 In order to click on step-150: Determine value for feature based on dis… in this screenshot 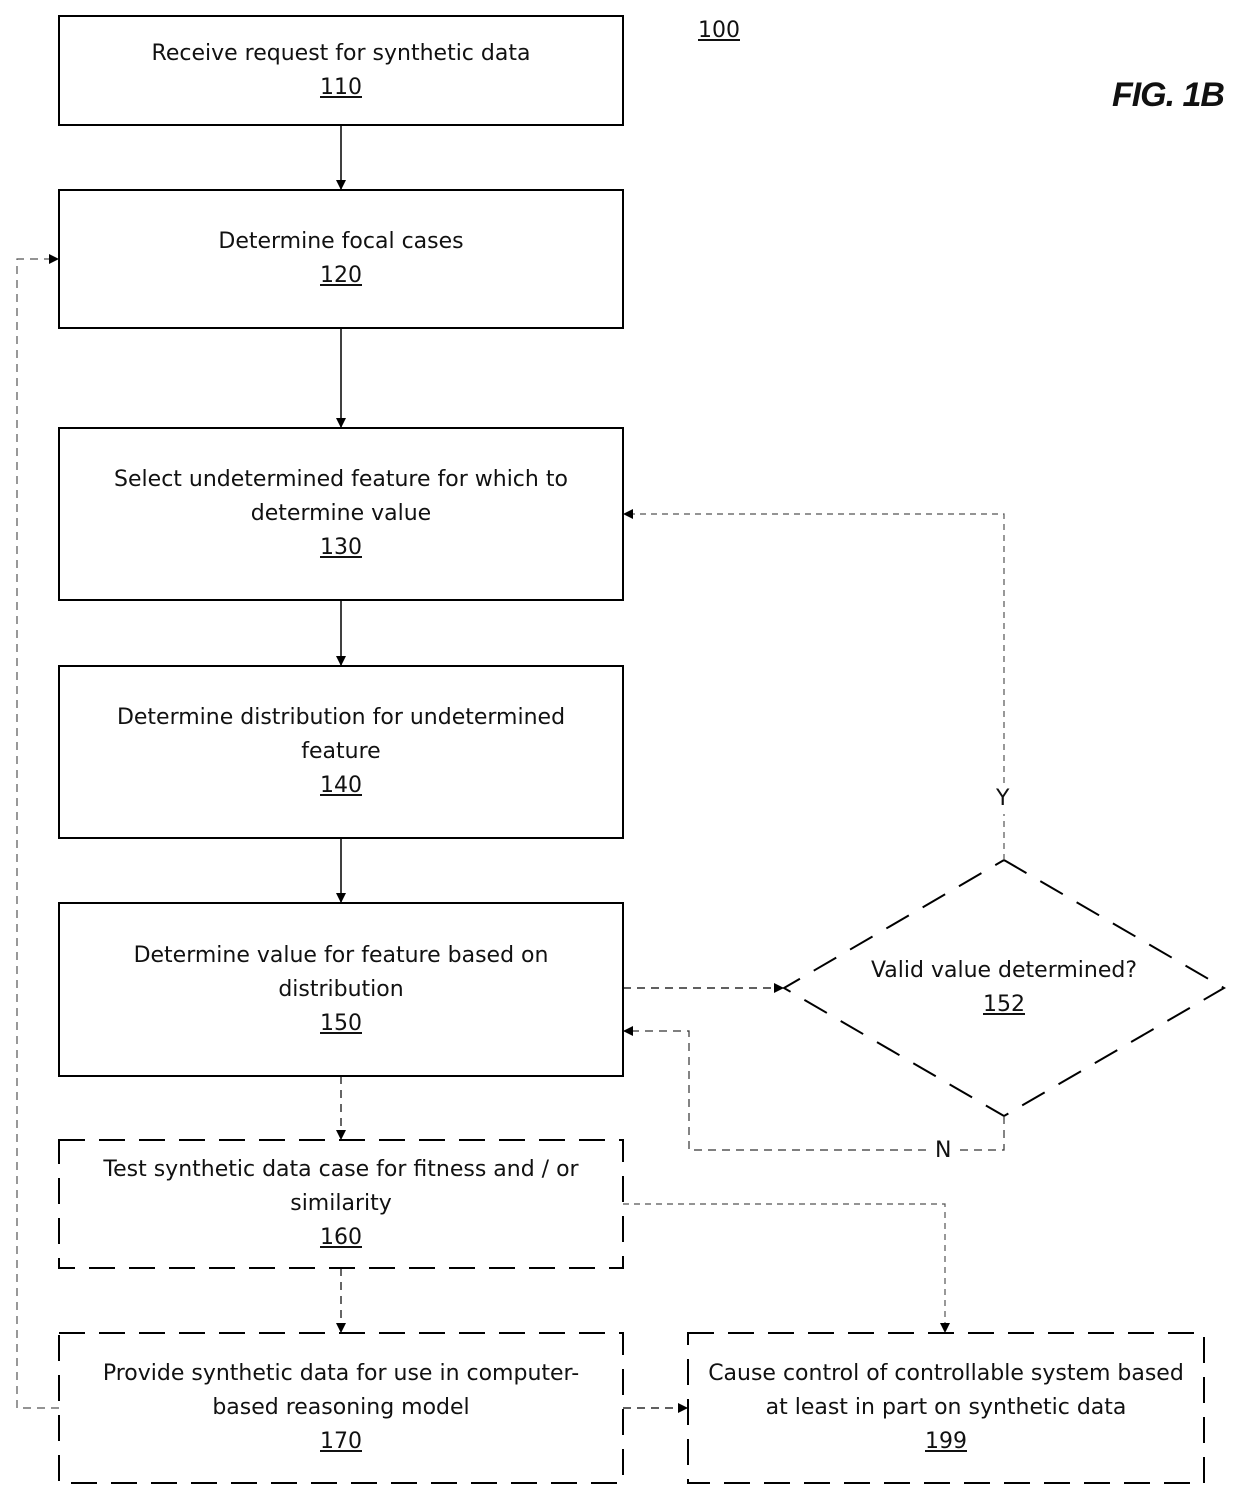, I will do `click(341, 989)`.